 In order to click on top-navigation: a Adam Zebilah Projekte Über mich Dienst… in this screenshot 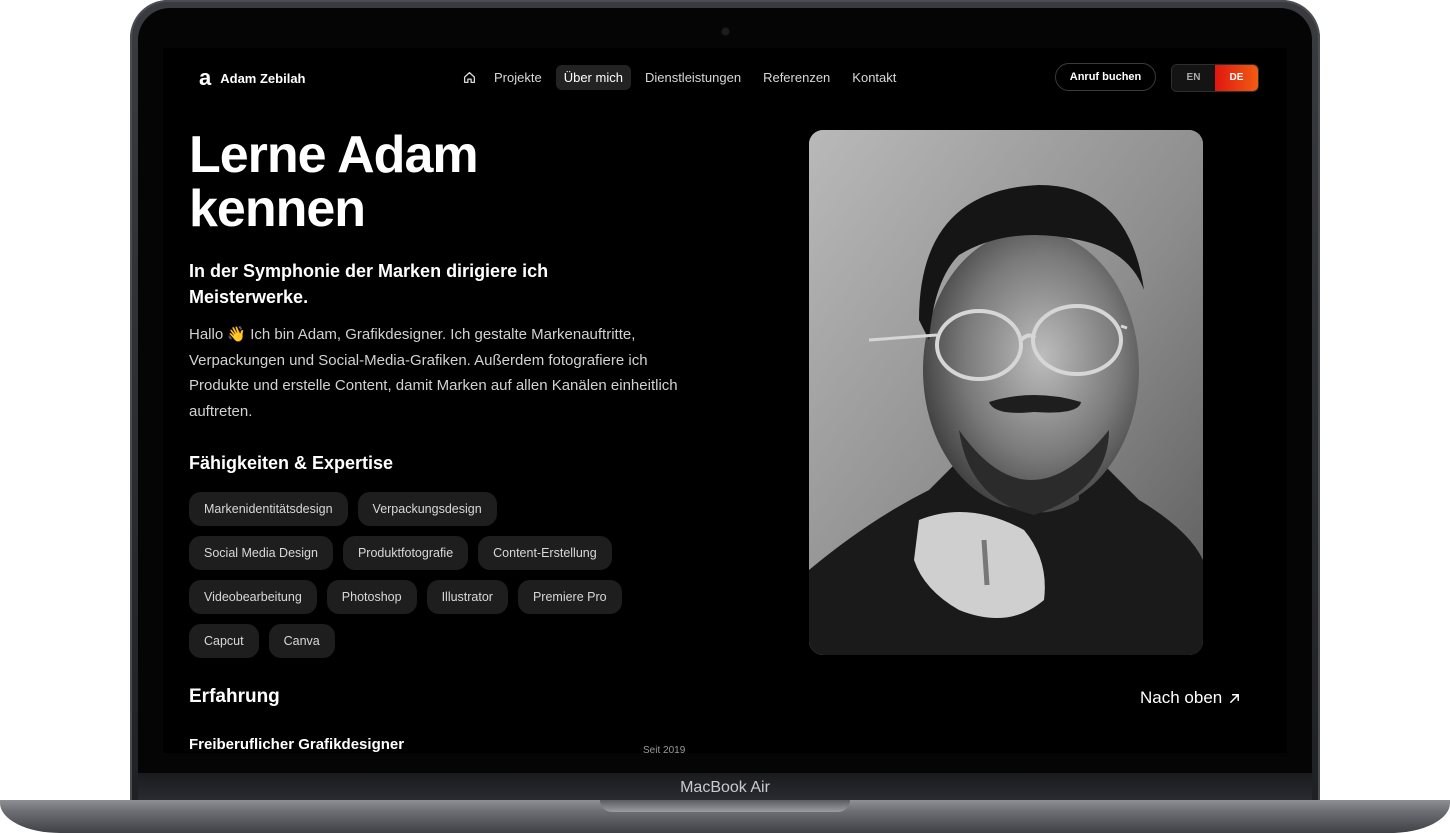, I will do `click(725, 78)`.